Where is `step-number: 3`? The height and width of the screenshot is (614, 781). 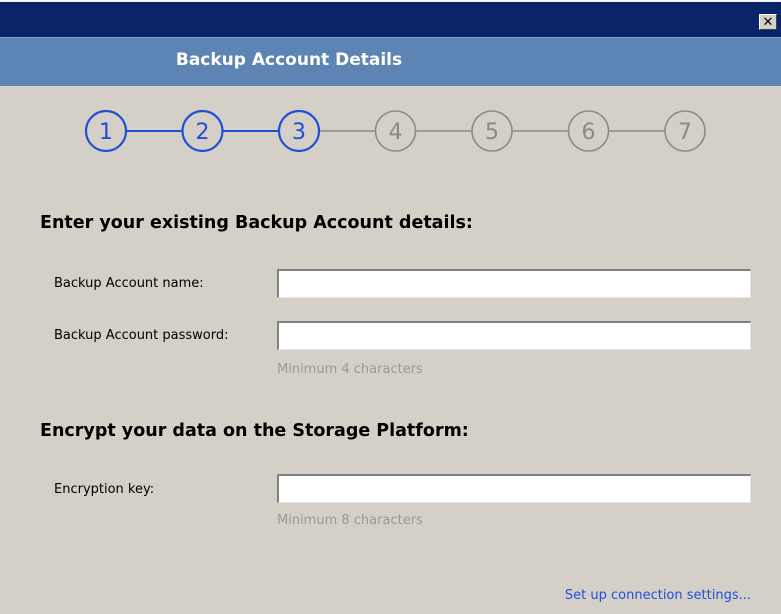 step-number: 3 is located at coordinates (299, 132).